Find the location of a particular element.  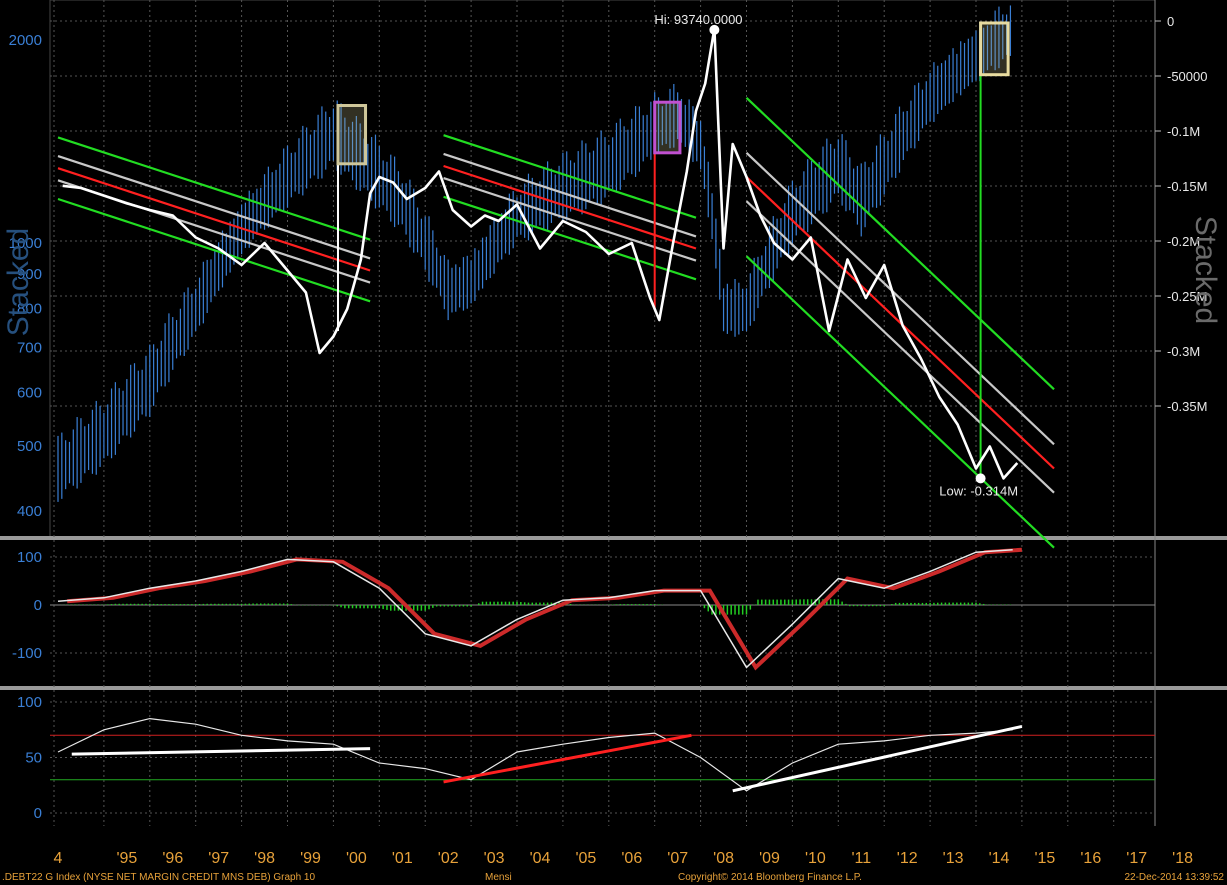

x-tick-label: 4 is located at coordinates (58, 858).